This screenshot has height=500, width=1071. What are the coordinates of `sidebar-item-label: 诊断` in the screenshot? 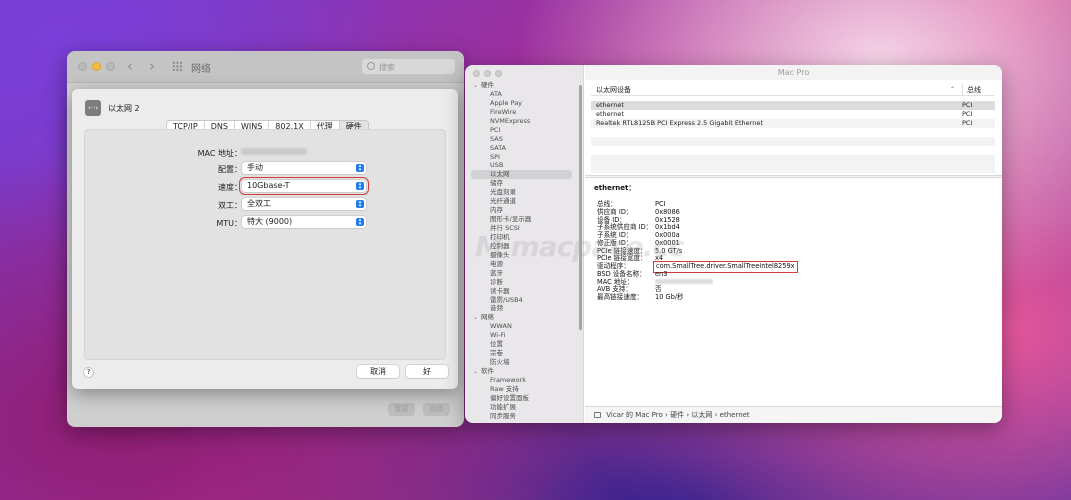 It's located at (496, 281).